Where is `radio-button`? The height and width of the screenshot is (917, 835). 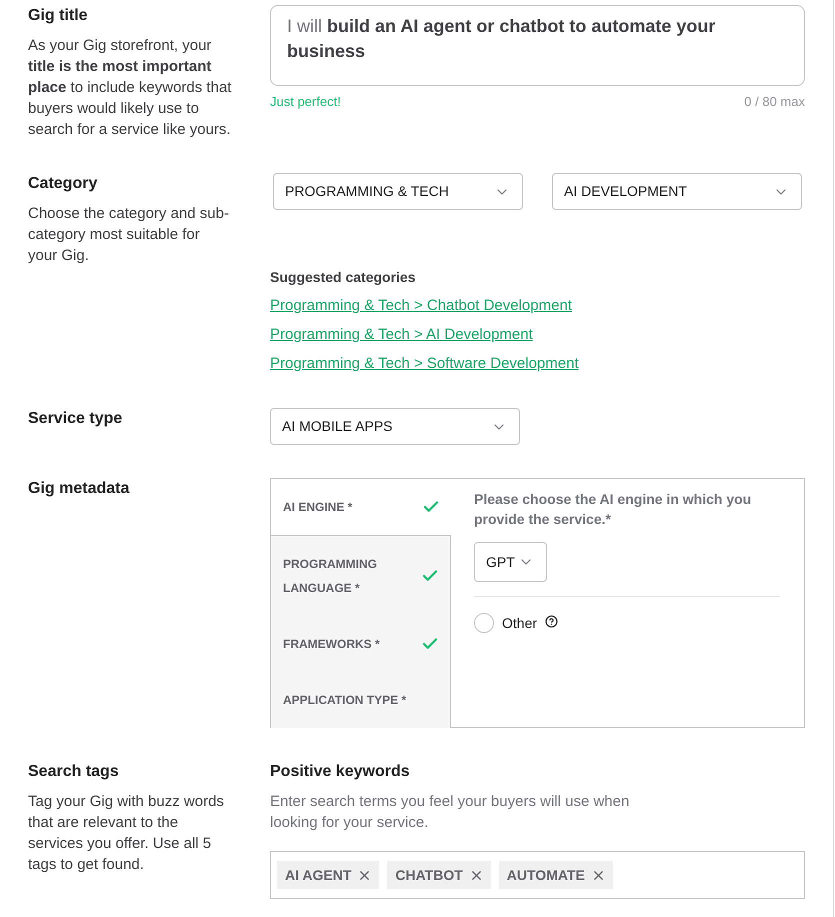
radio-button is located at coordinates (484, 623).